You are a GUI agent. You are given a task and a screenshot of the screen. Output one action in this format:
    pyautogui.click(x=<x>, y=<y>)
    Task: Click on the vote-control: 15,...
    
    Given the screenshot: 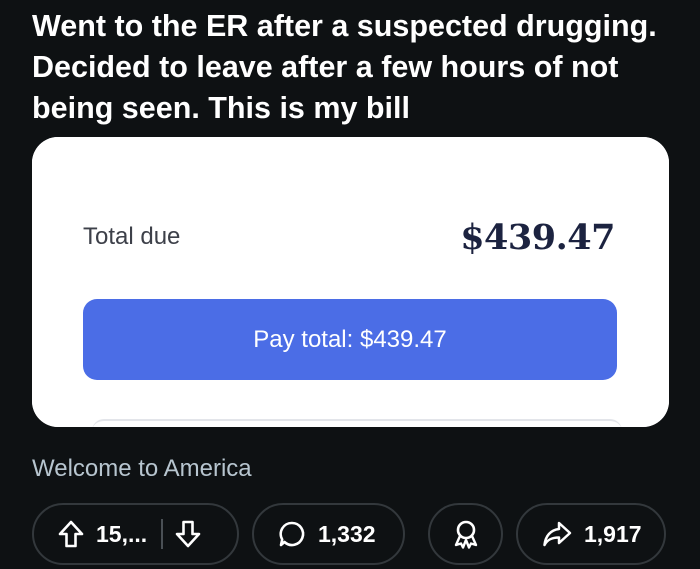 What is the action you would take?
    pyautogui.click(x=135, y=534)
    